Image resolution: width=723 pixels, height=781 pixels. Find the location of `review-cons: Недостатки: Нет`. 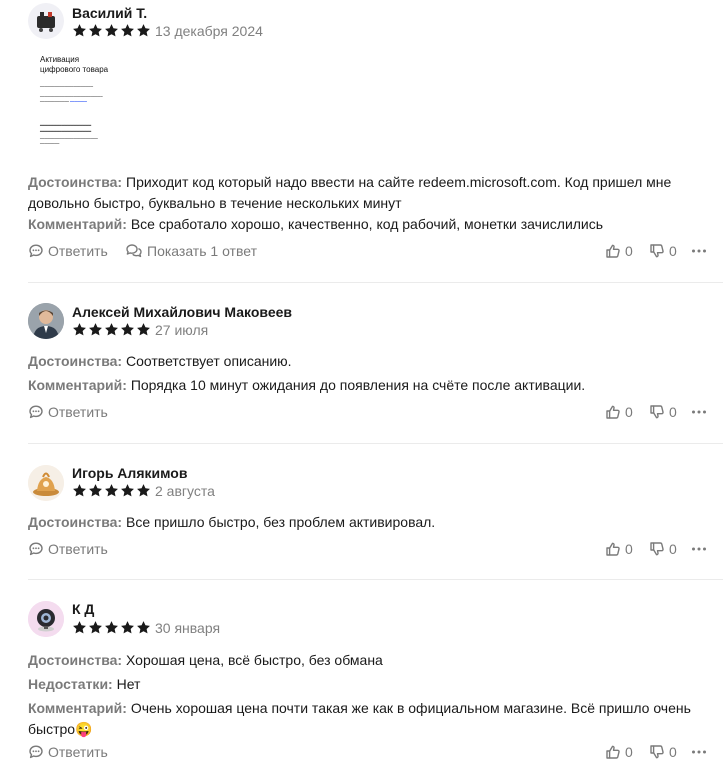

review-cons: Недостатки: Нет is located at coordinates (84, 684).